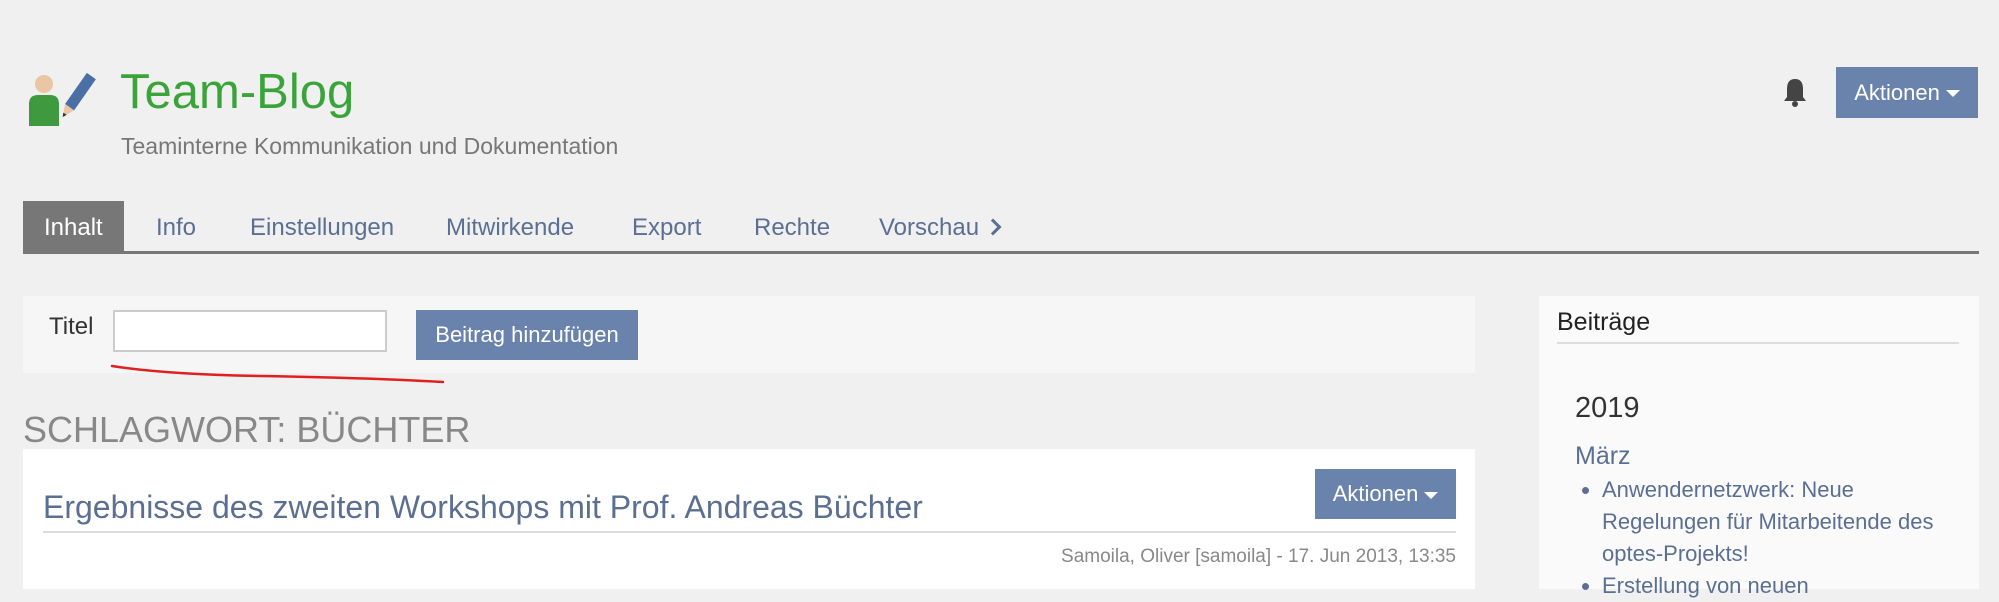  I want to click on actions-label: Aktionen, so click(1897, 92).